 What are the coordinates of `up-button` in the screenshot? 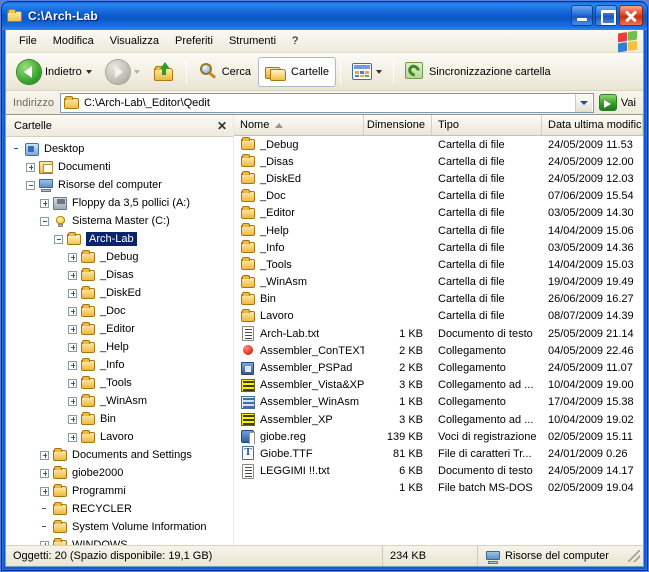 It's located at (164, 72).